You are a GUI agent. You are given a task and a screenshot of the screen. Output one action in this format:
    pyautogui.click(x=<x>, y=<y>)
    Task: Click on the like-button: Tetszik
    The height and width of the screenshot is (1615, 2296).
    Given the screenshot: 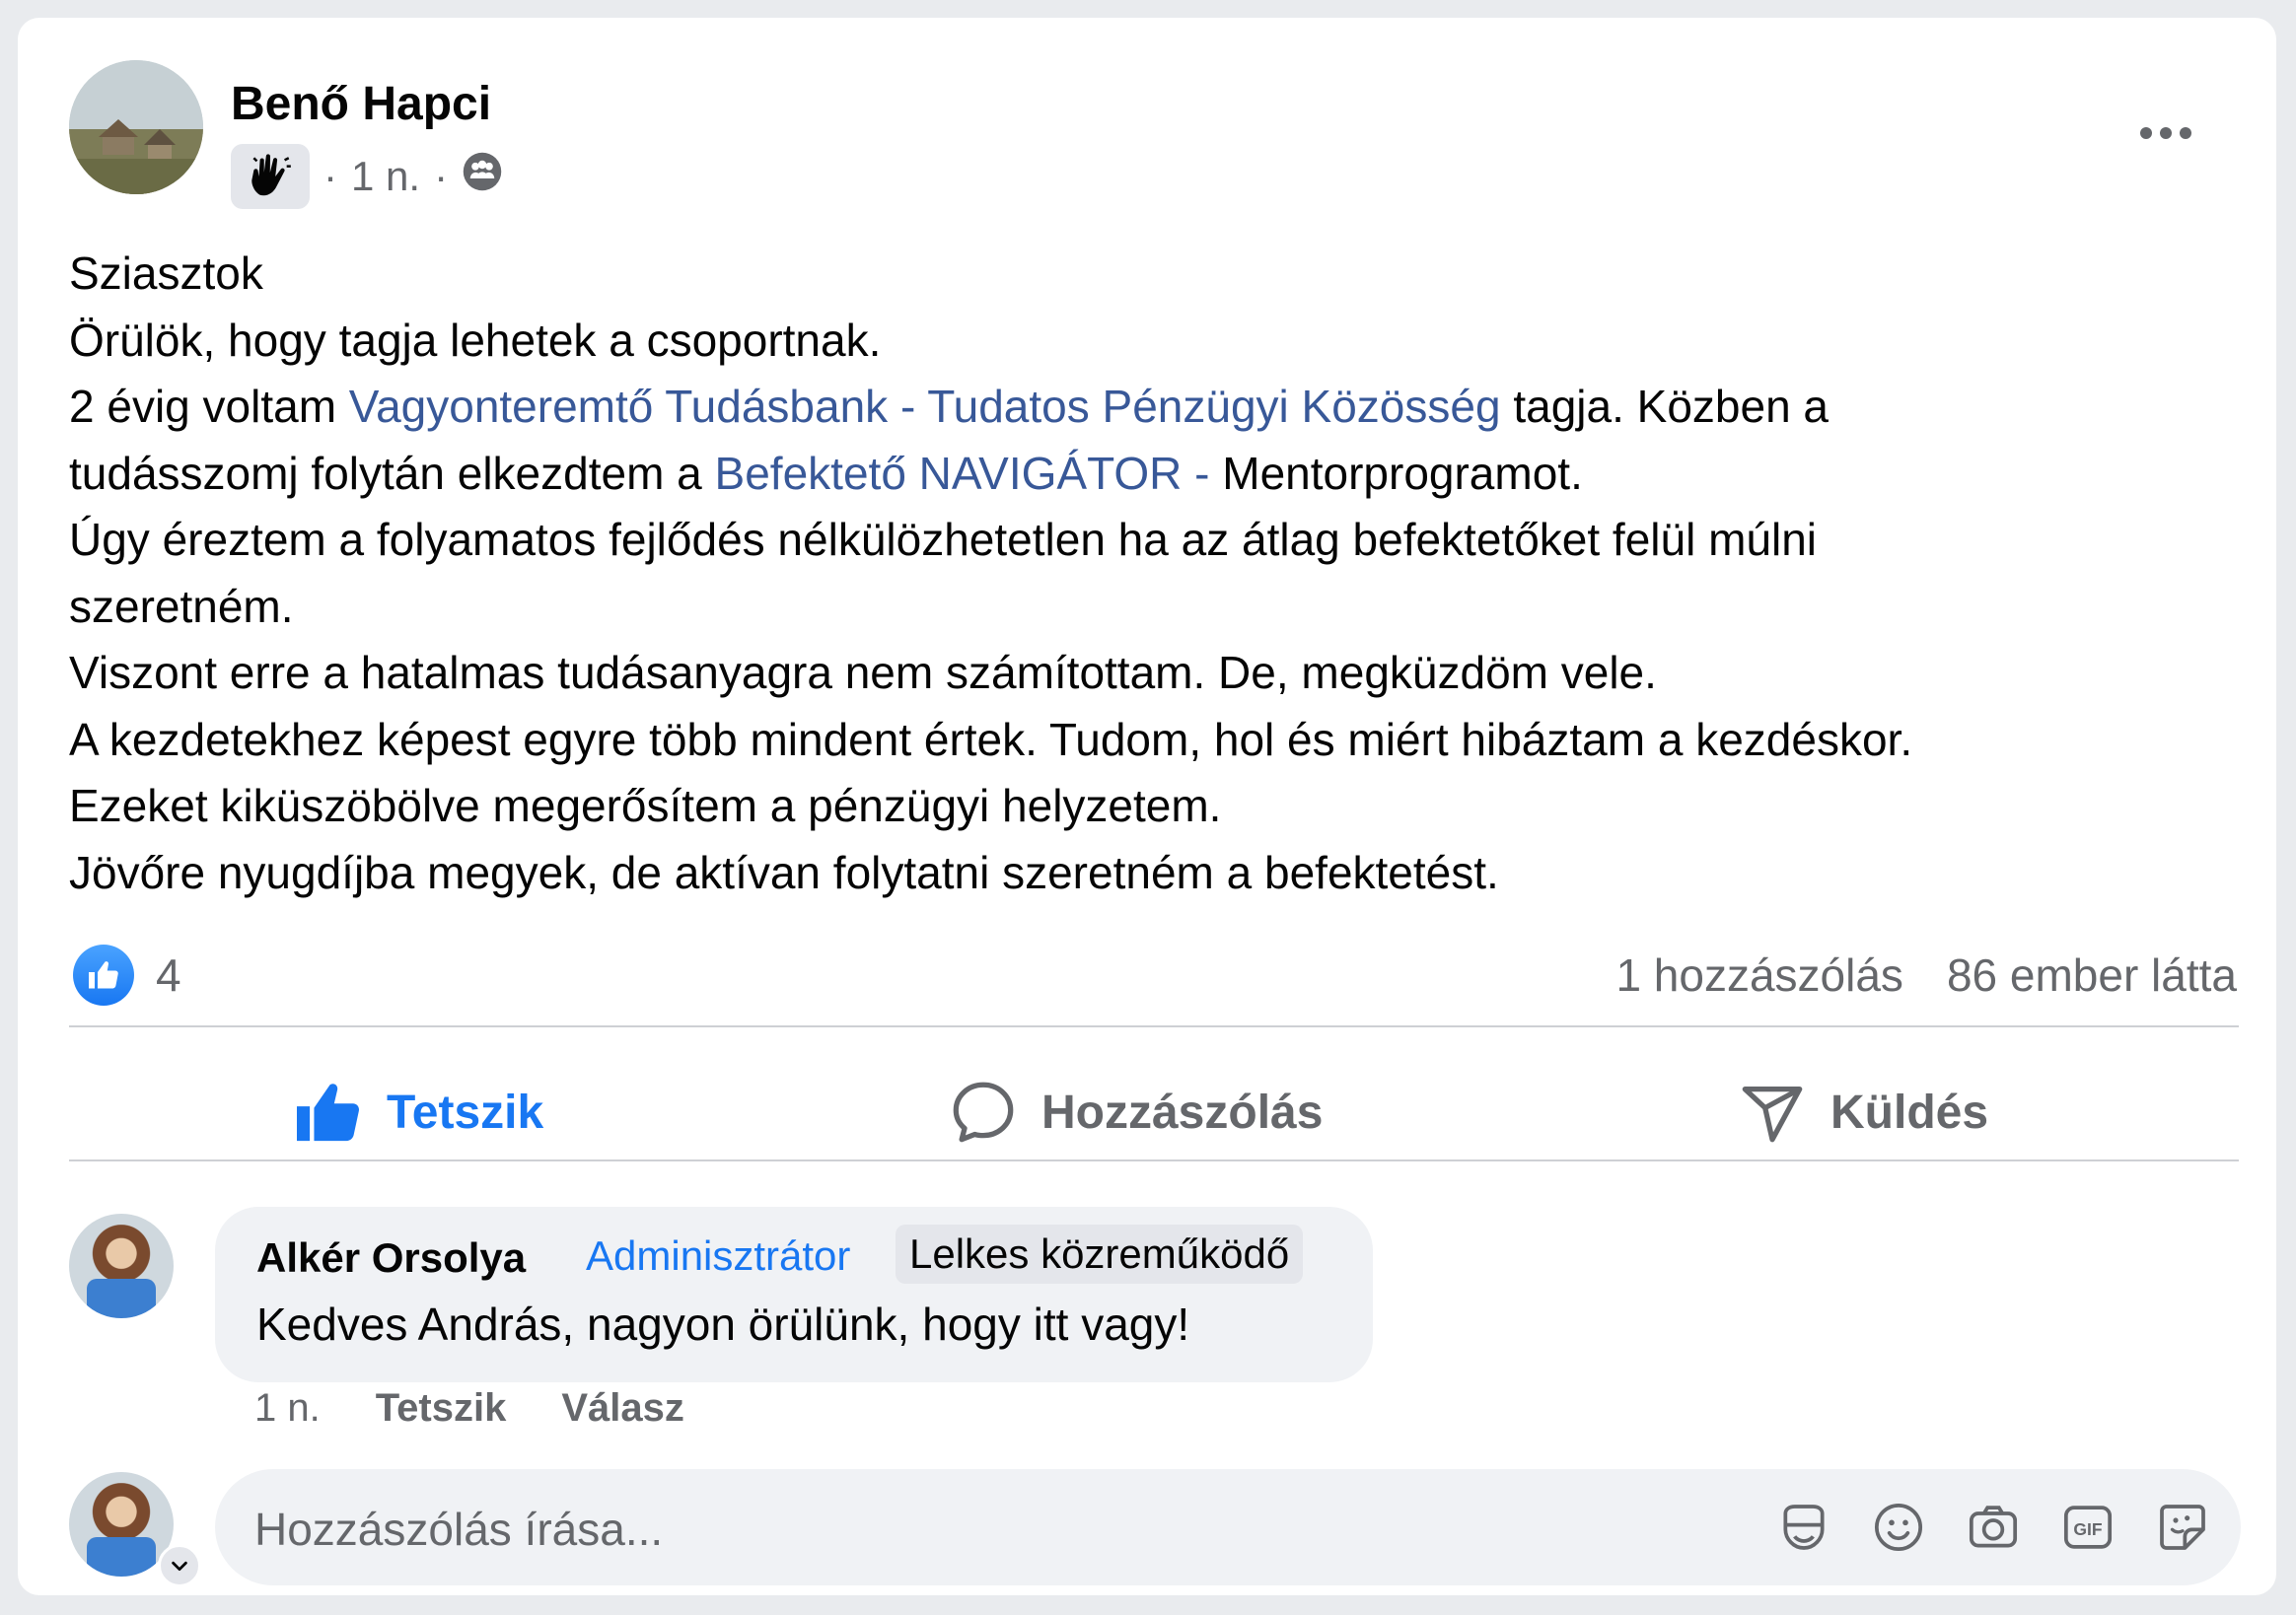 What is the action you would take?
    pyautogui.click(x=419, y=1112)
    